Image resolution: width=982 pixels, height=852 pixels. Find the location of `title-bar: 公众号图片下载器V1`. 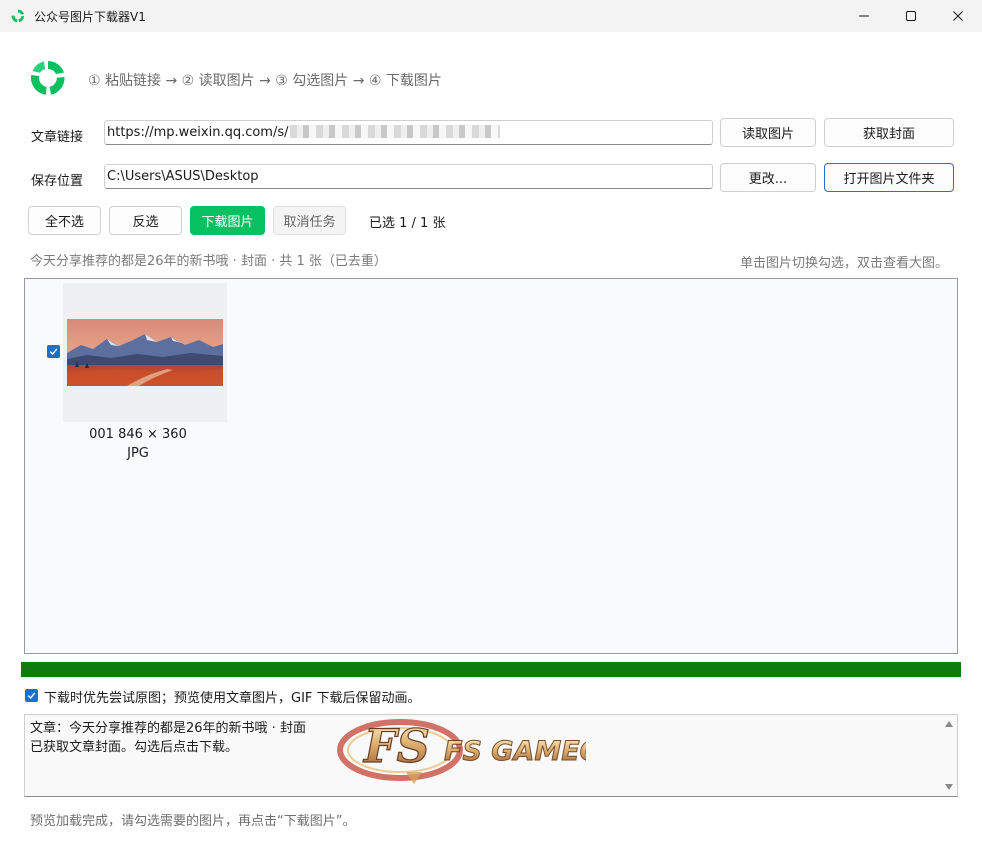

title-bar: 公众号图片下载器V1 is located at coordinates (491, 16).